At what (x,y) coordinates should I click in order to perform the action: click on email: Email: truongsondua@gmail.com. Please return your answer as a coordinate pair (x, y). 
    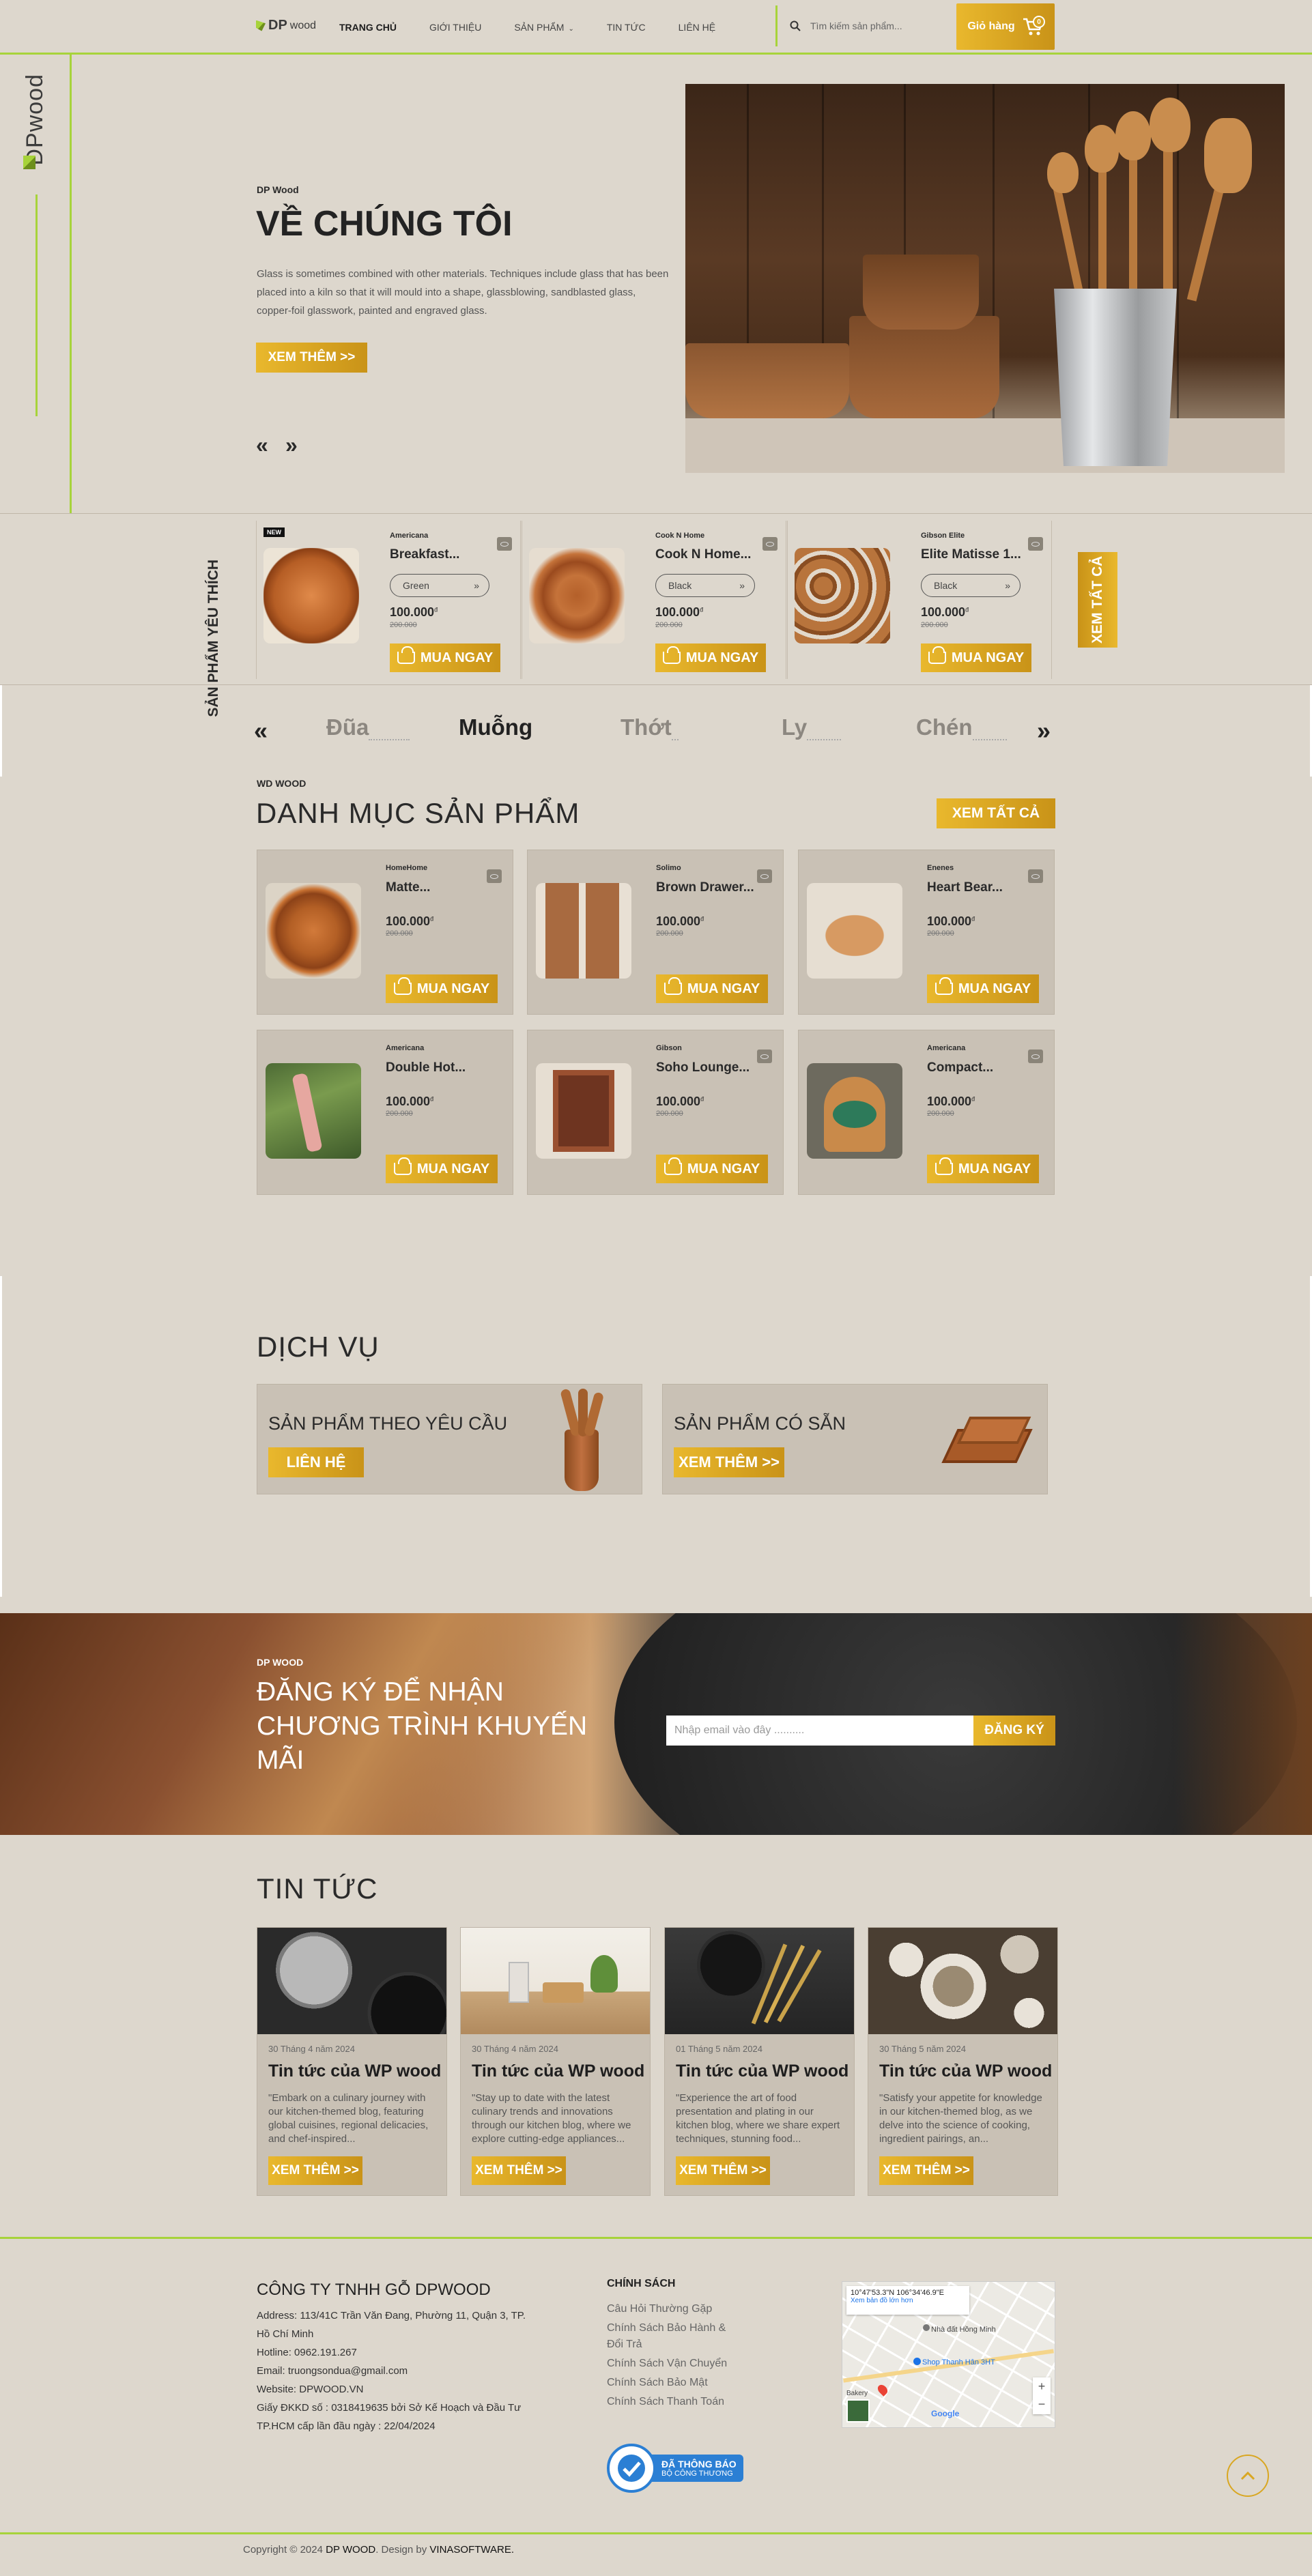
    Looking at the image, I should click on (397, 2371).